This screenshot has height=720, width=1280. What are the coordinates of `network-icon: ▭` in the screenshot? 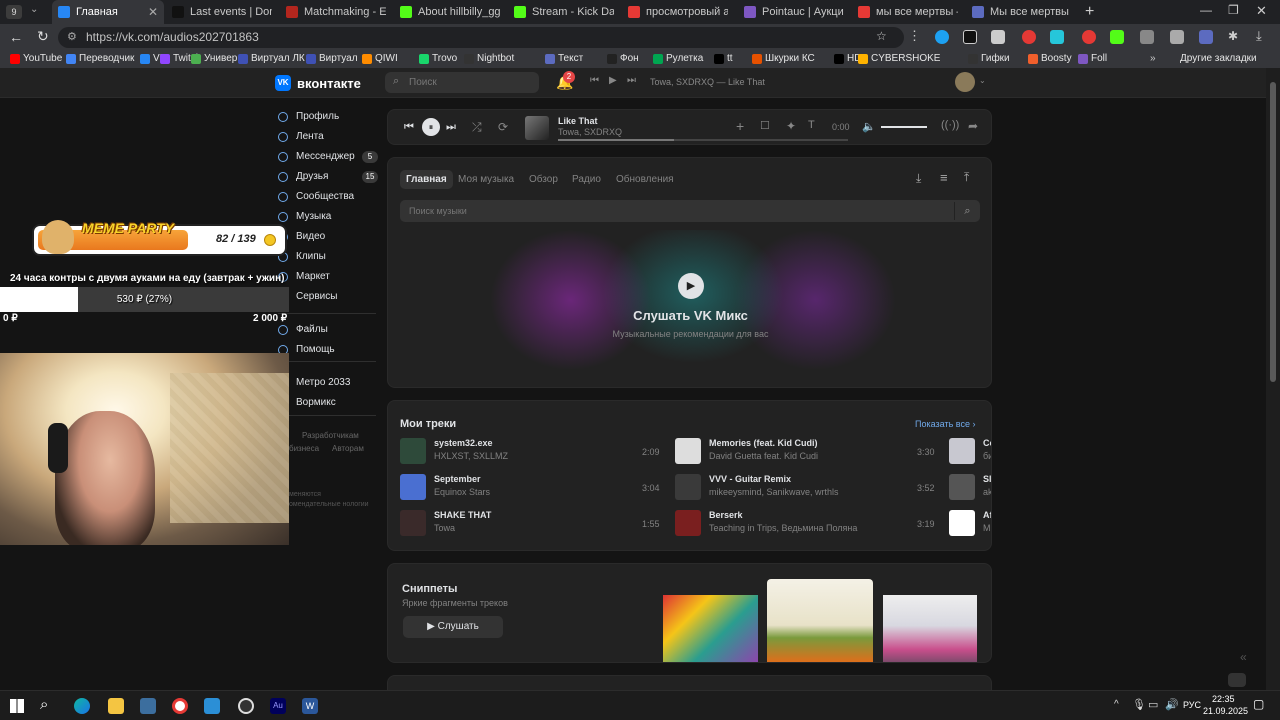 It's located at (1153, 704).